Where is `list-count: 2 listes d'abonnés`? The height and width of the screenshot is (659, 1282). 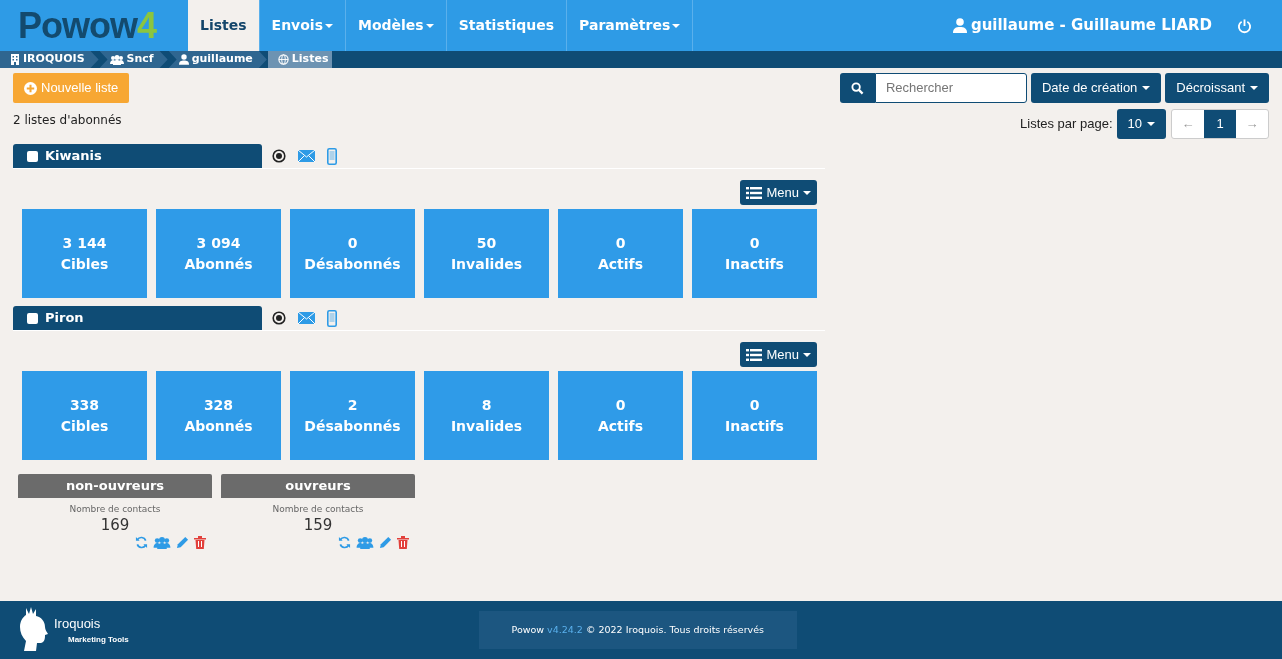
list-count: 2 listes d'abonnés is located at coordinates (68, 120).